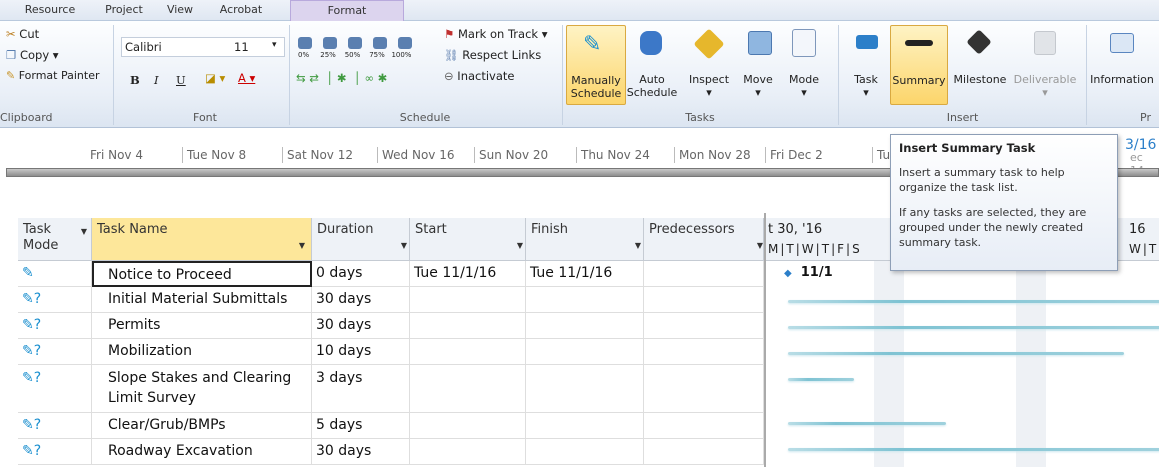 The height and width of the screenshot is (467, 1159). What do you see at coordinates (202, 274) in the screenshot?
I see `table-row-task-name: Notice to Proceed` at bounding box center [202, 274].